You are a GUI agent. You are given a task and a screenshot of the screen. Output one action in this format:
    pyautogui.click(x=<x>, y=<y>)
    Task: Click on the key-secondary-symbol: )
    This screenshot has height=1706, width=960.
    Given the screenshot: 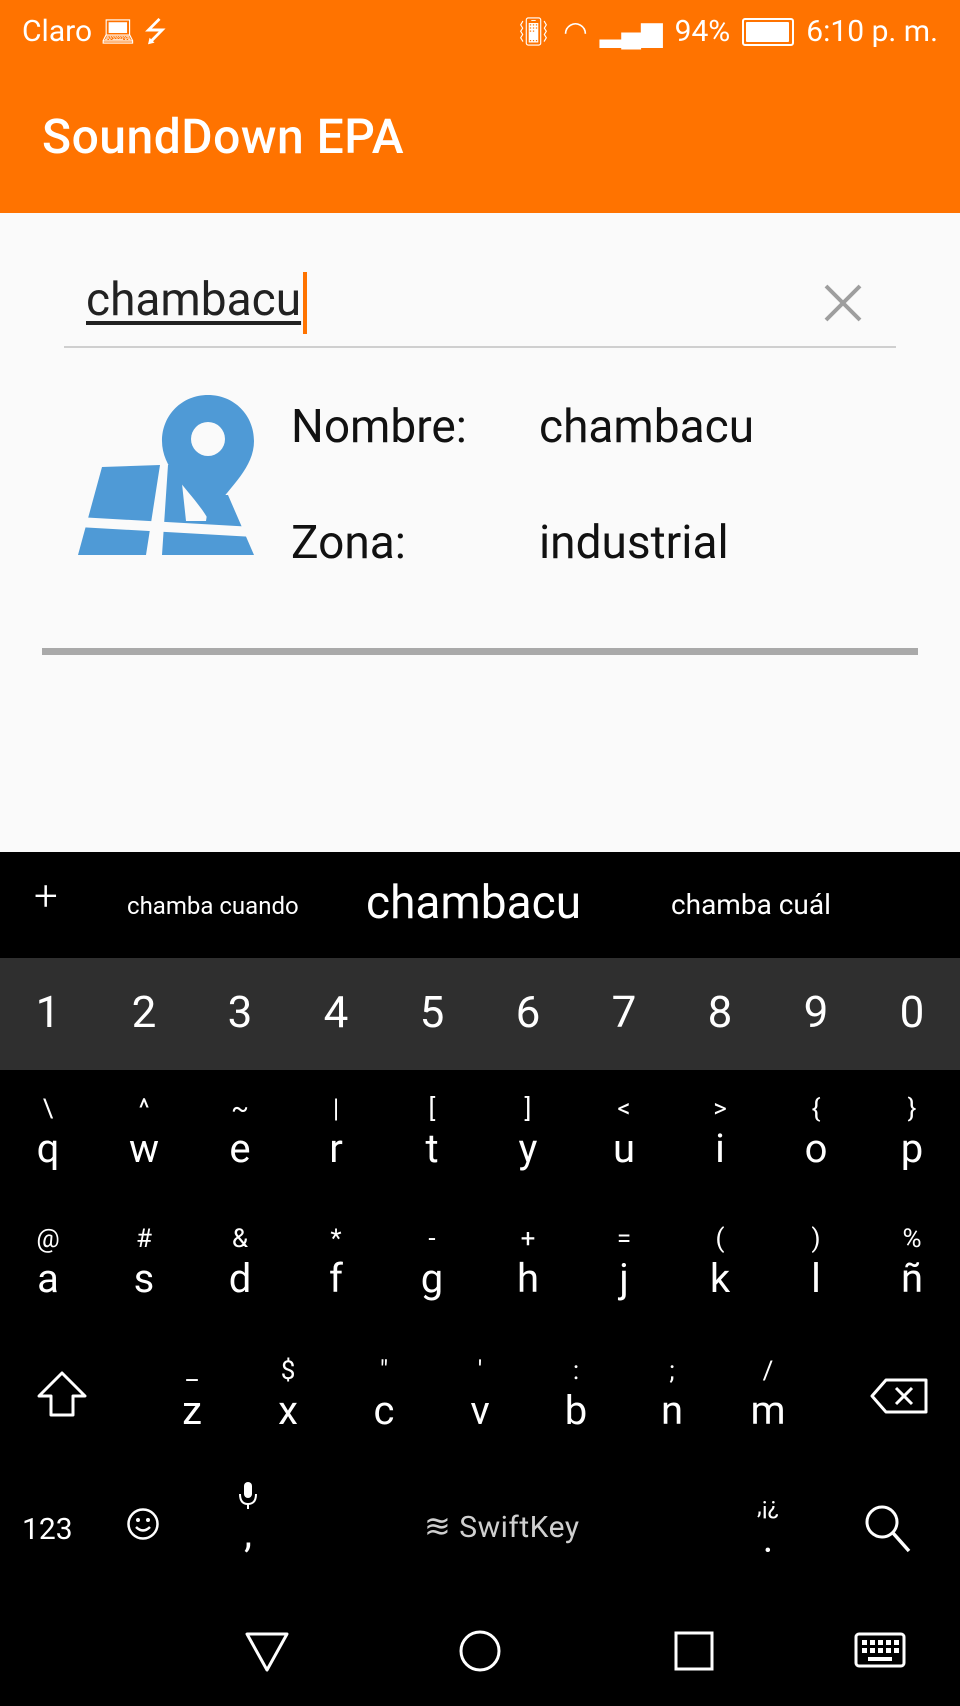 What is the action you would take?
    pyautogui.click(x=816, y=1239)
    